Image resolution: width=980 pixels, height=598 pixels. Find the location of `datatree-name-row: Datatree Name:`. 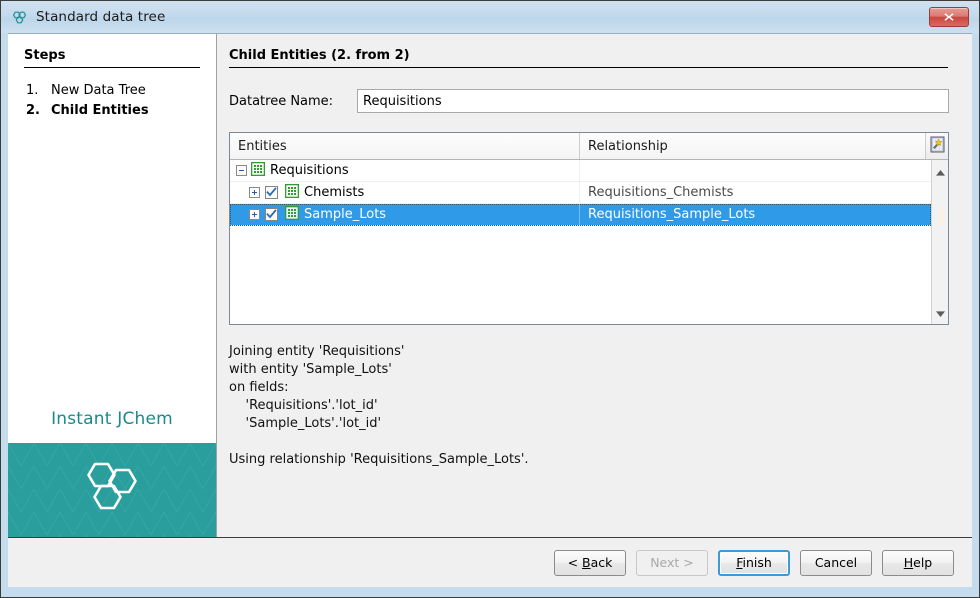

datatree-name-row: Datatree Name: is located at coordinates (589, 101).